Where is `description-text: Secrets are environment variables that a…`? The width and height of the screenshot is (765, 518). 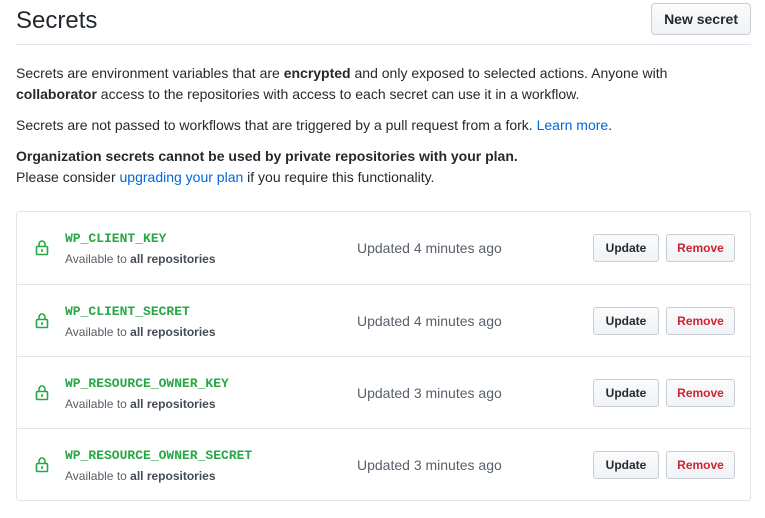 description-text: Secrets are environment variables that a… is located at coordinates (150, 73).